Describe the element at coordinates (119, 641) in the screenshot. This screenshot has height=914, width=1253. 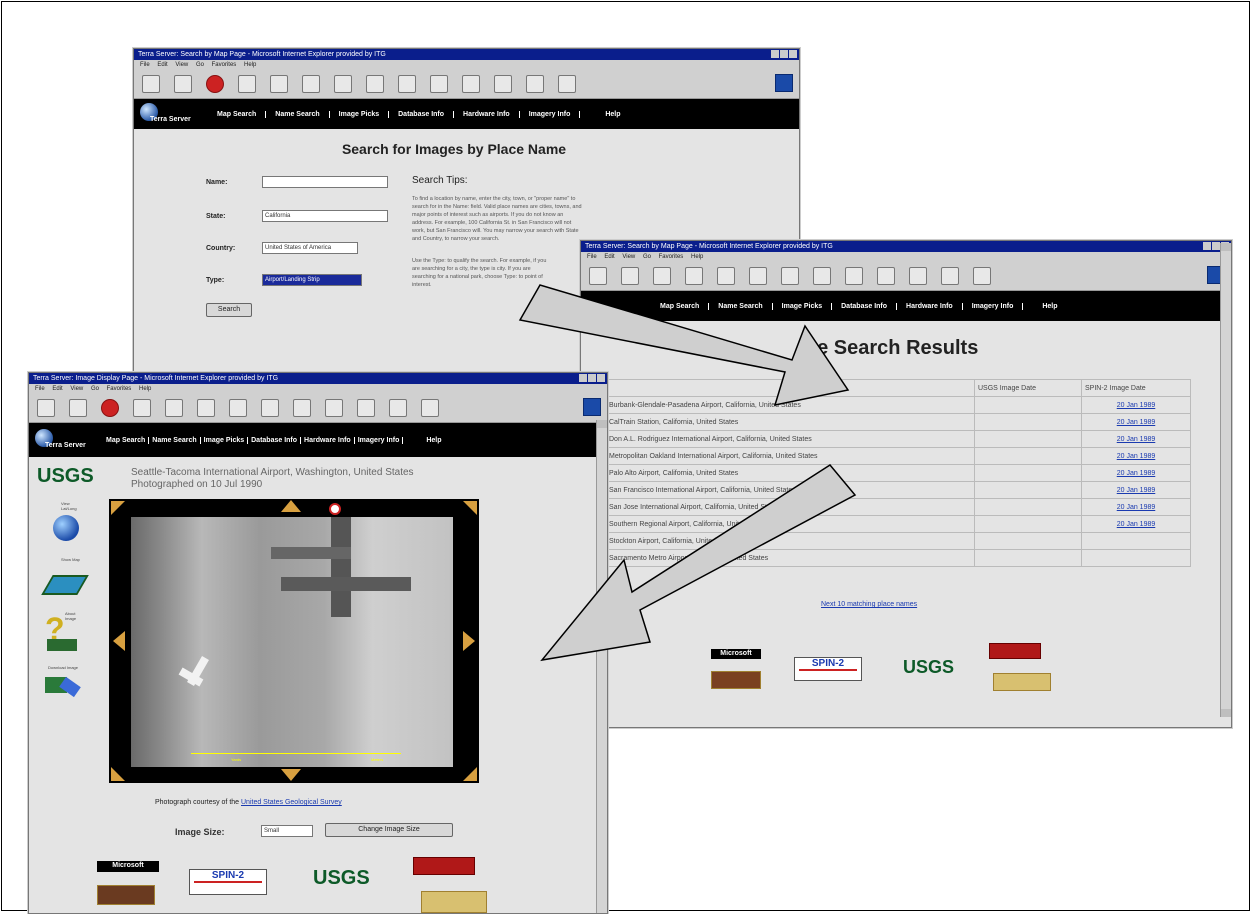
I see `pan-left-arrow` at that location.